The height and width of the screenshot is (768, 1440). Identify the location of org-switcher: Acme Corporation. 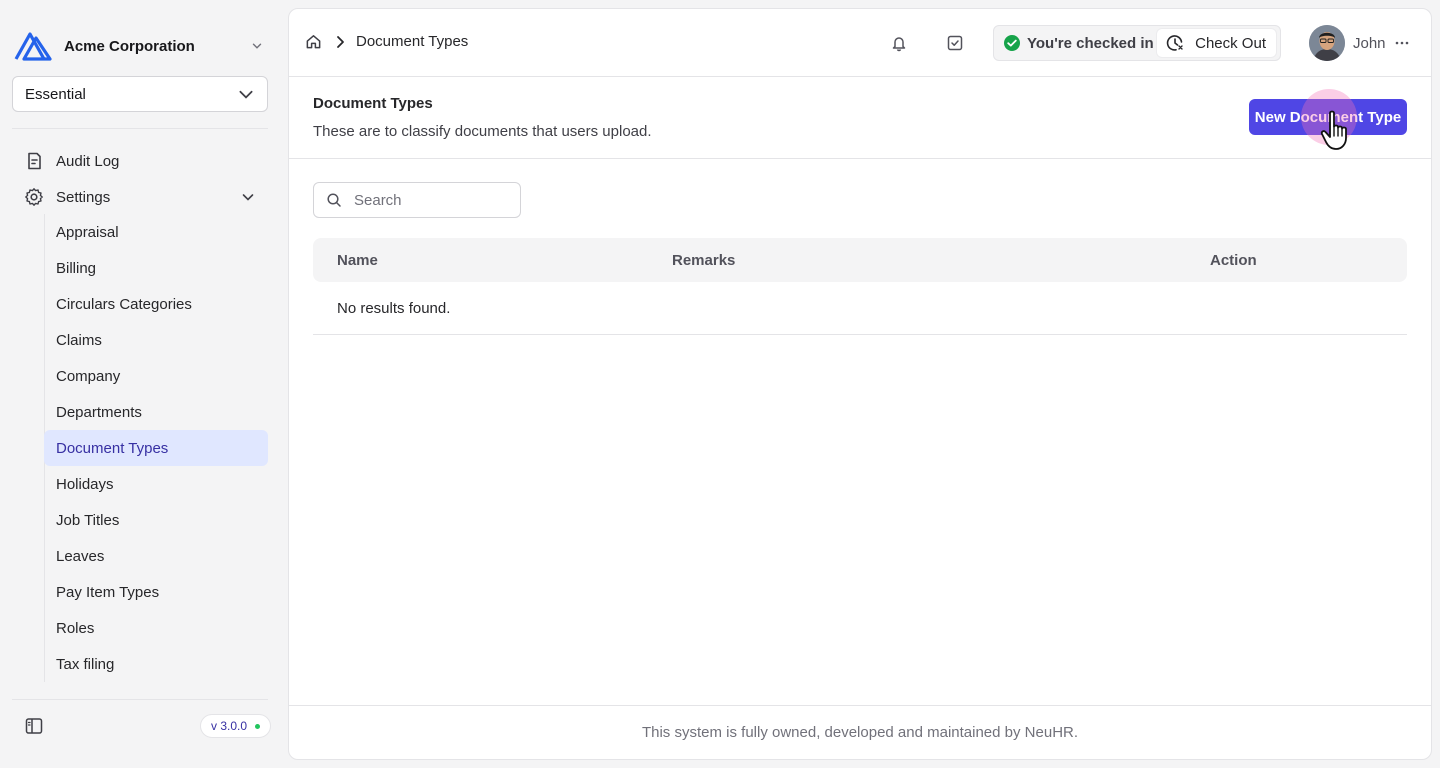
(141, 46).